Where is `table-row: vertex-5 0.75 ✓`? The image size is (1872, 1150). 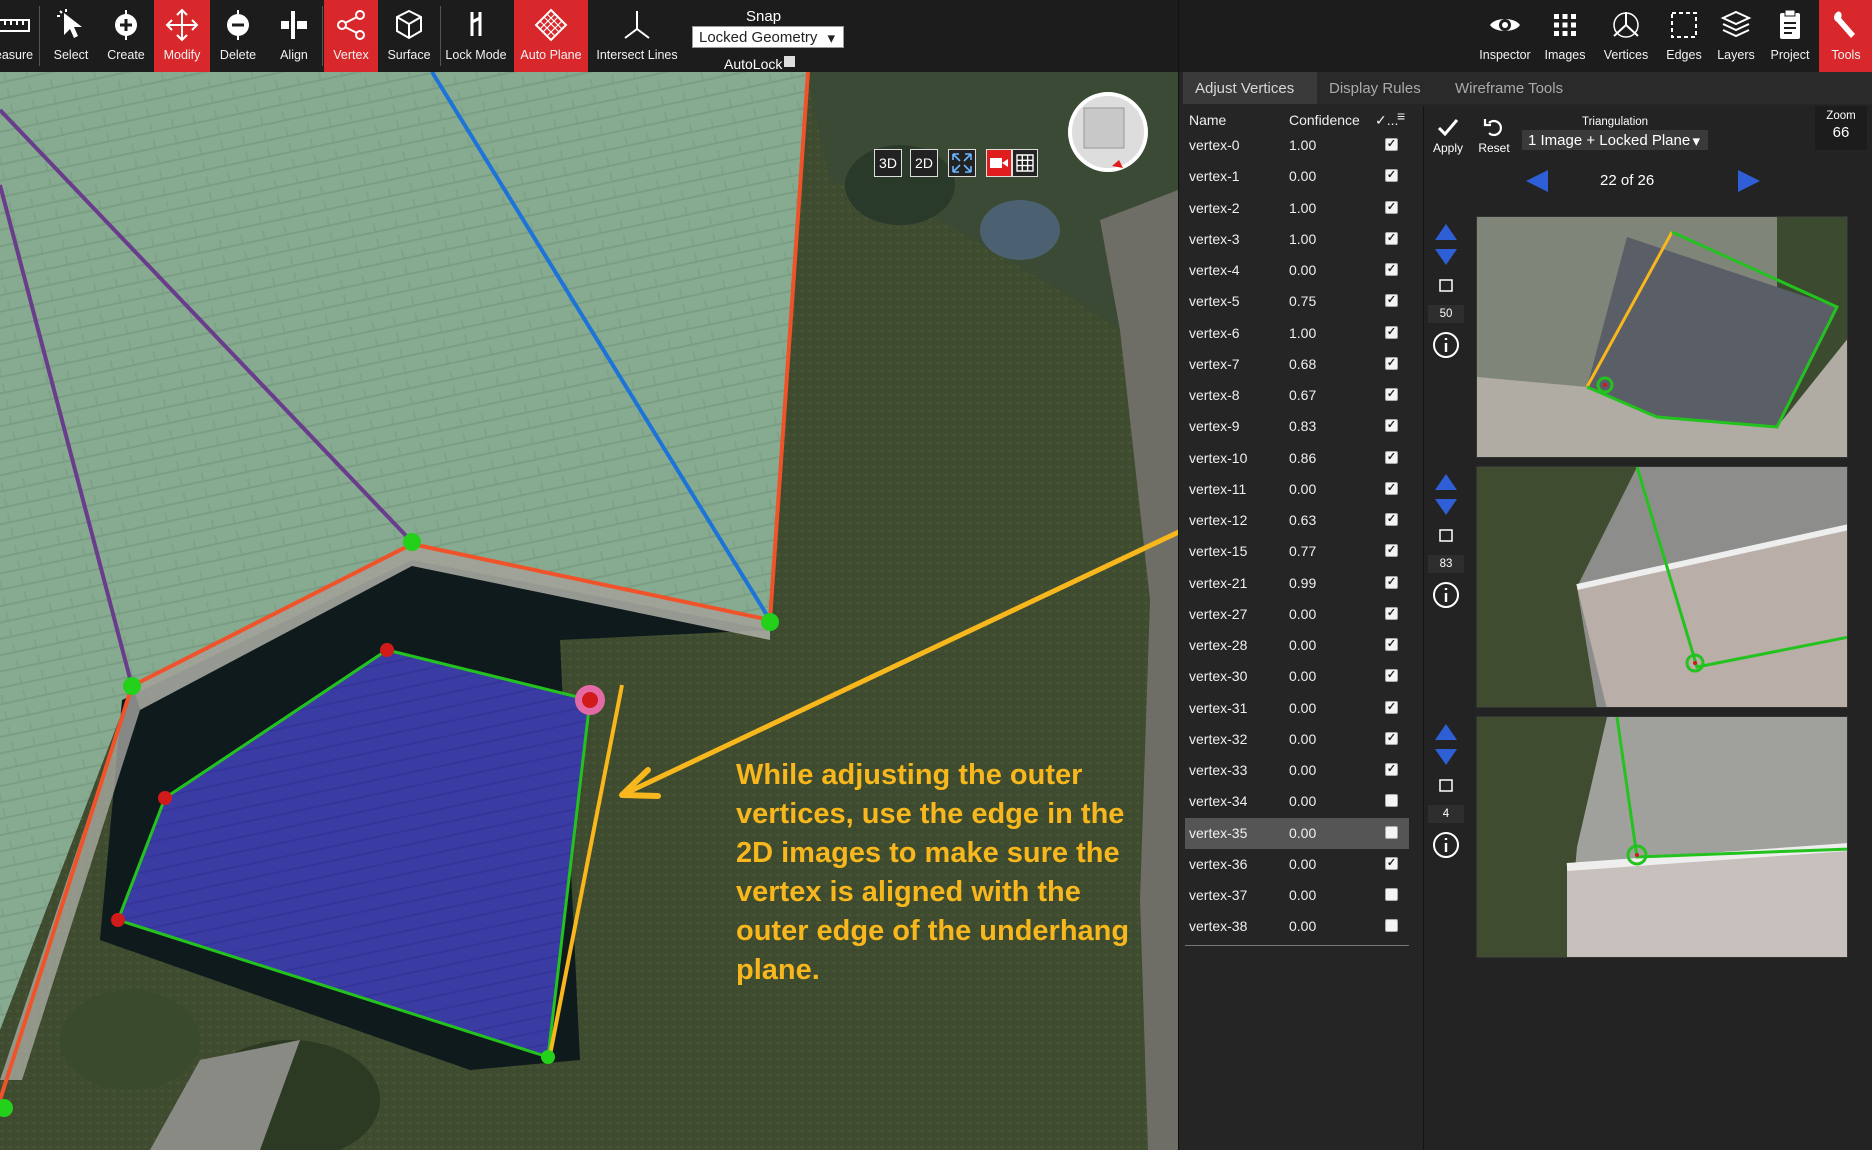 table-row: vertex-5 0.75 ✓ is located at coordinates (1297, 301).